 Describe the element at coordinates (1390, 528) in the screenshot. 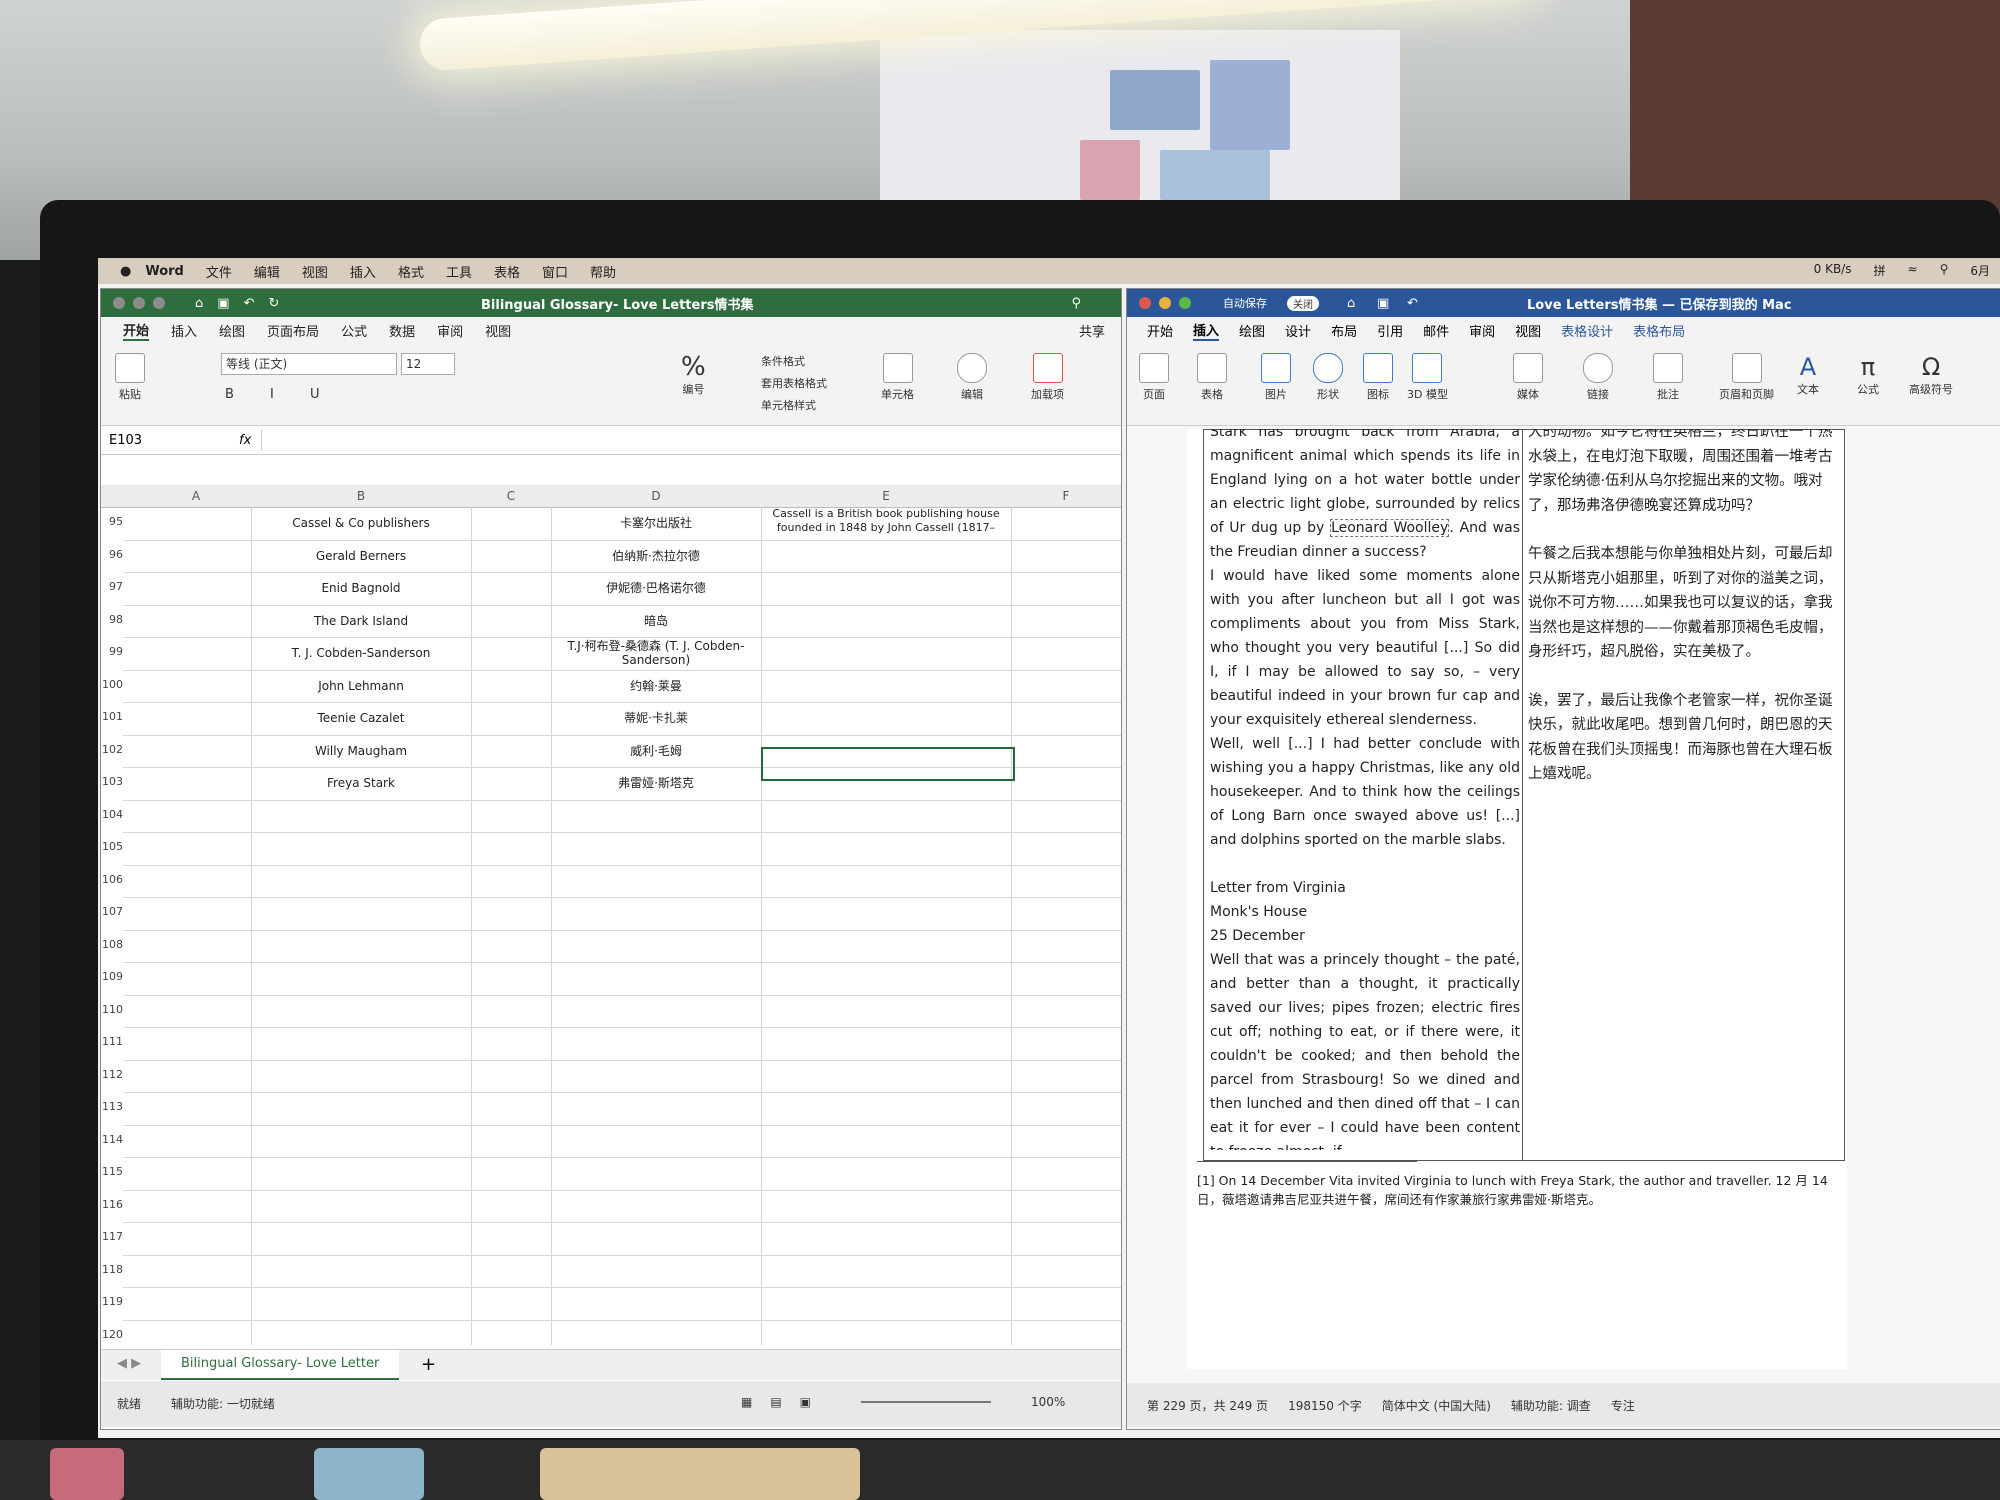

I see `highlighted-name: Leonard Woolley` at that location.